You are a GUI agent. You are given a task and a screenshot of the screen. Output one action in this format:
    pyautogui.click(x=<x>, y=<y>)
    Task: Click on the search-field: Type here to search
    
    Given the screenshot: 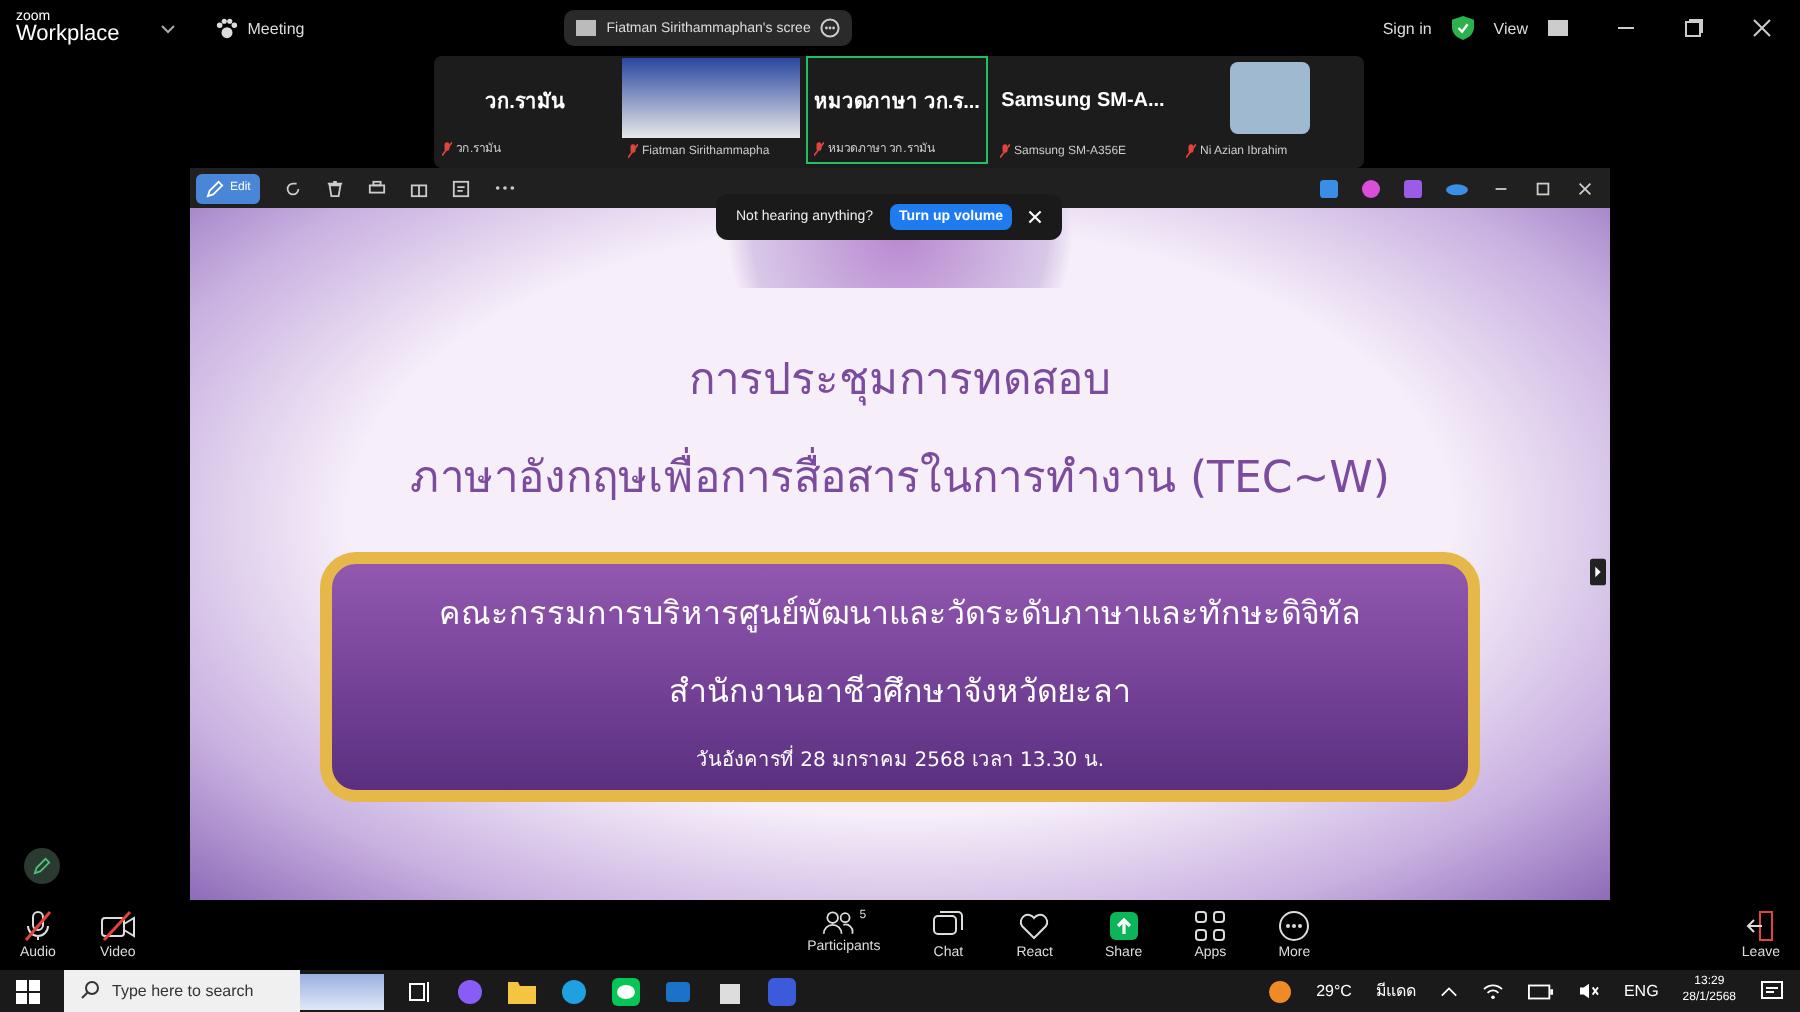 What is the action you would take?
    pyautogui.click(x=182, y=991)
    